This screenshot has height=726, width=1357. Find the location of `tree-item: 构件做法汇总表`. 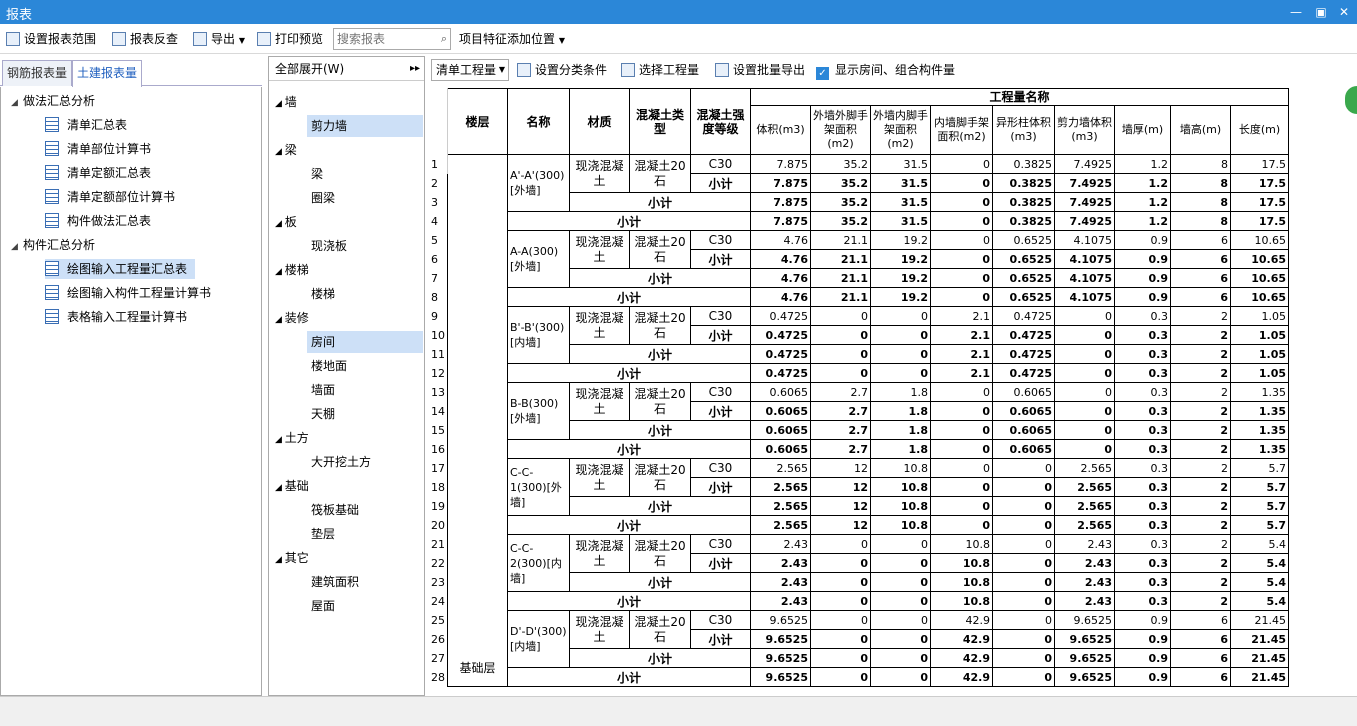

tree-item: 构件做法汇总表 is located at coordinates (102, 221).